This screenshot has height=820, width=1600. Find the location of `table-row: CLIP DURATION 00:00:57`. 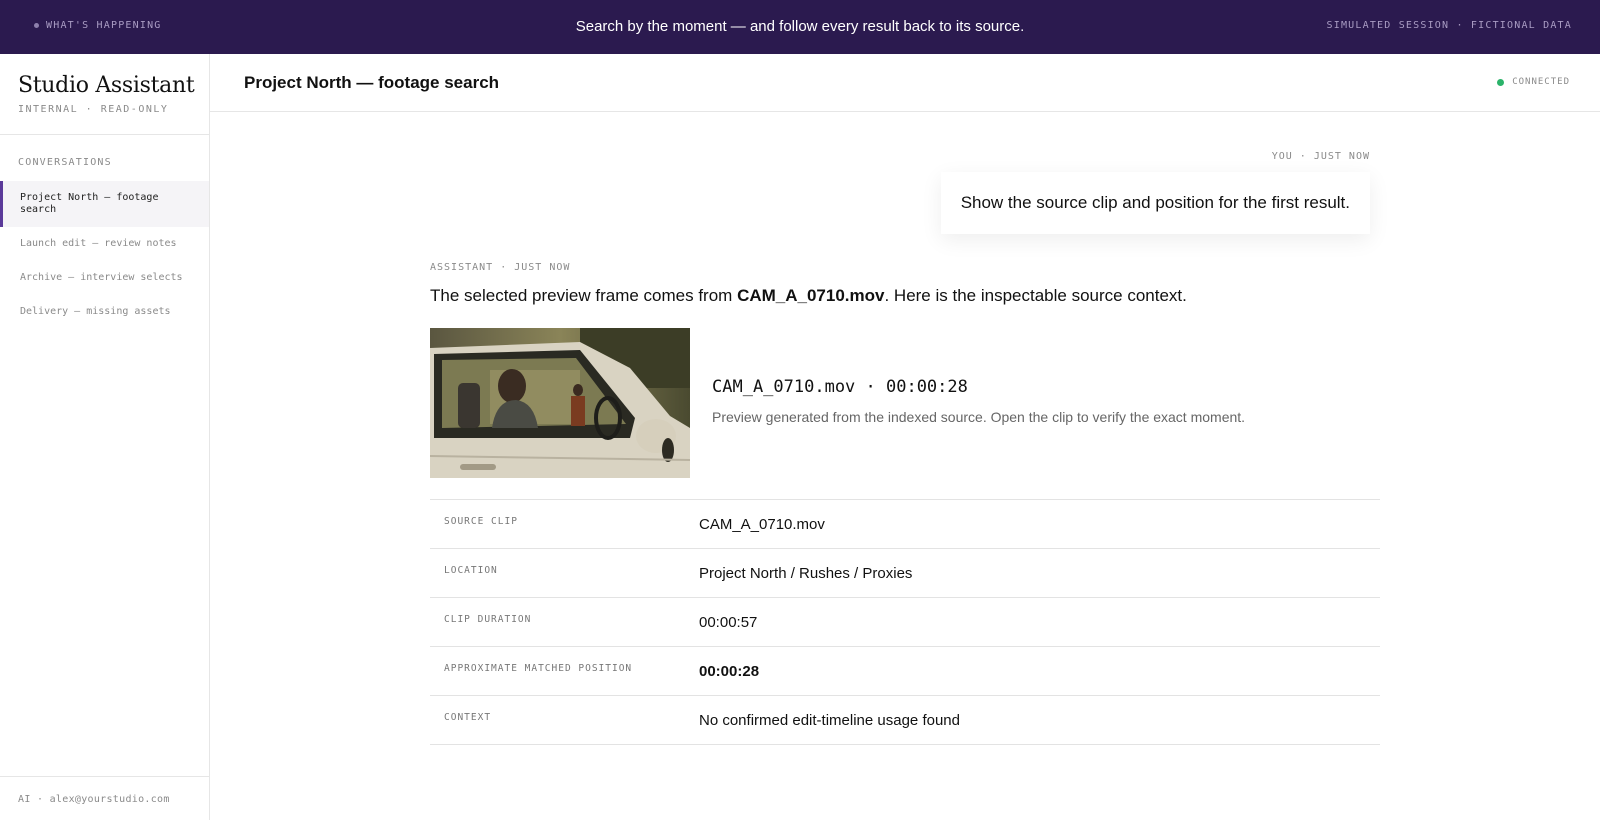

table-row: CLIP DURATION 00:00:57 is located at coordinates (905, 622).